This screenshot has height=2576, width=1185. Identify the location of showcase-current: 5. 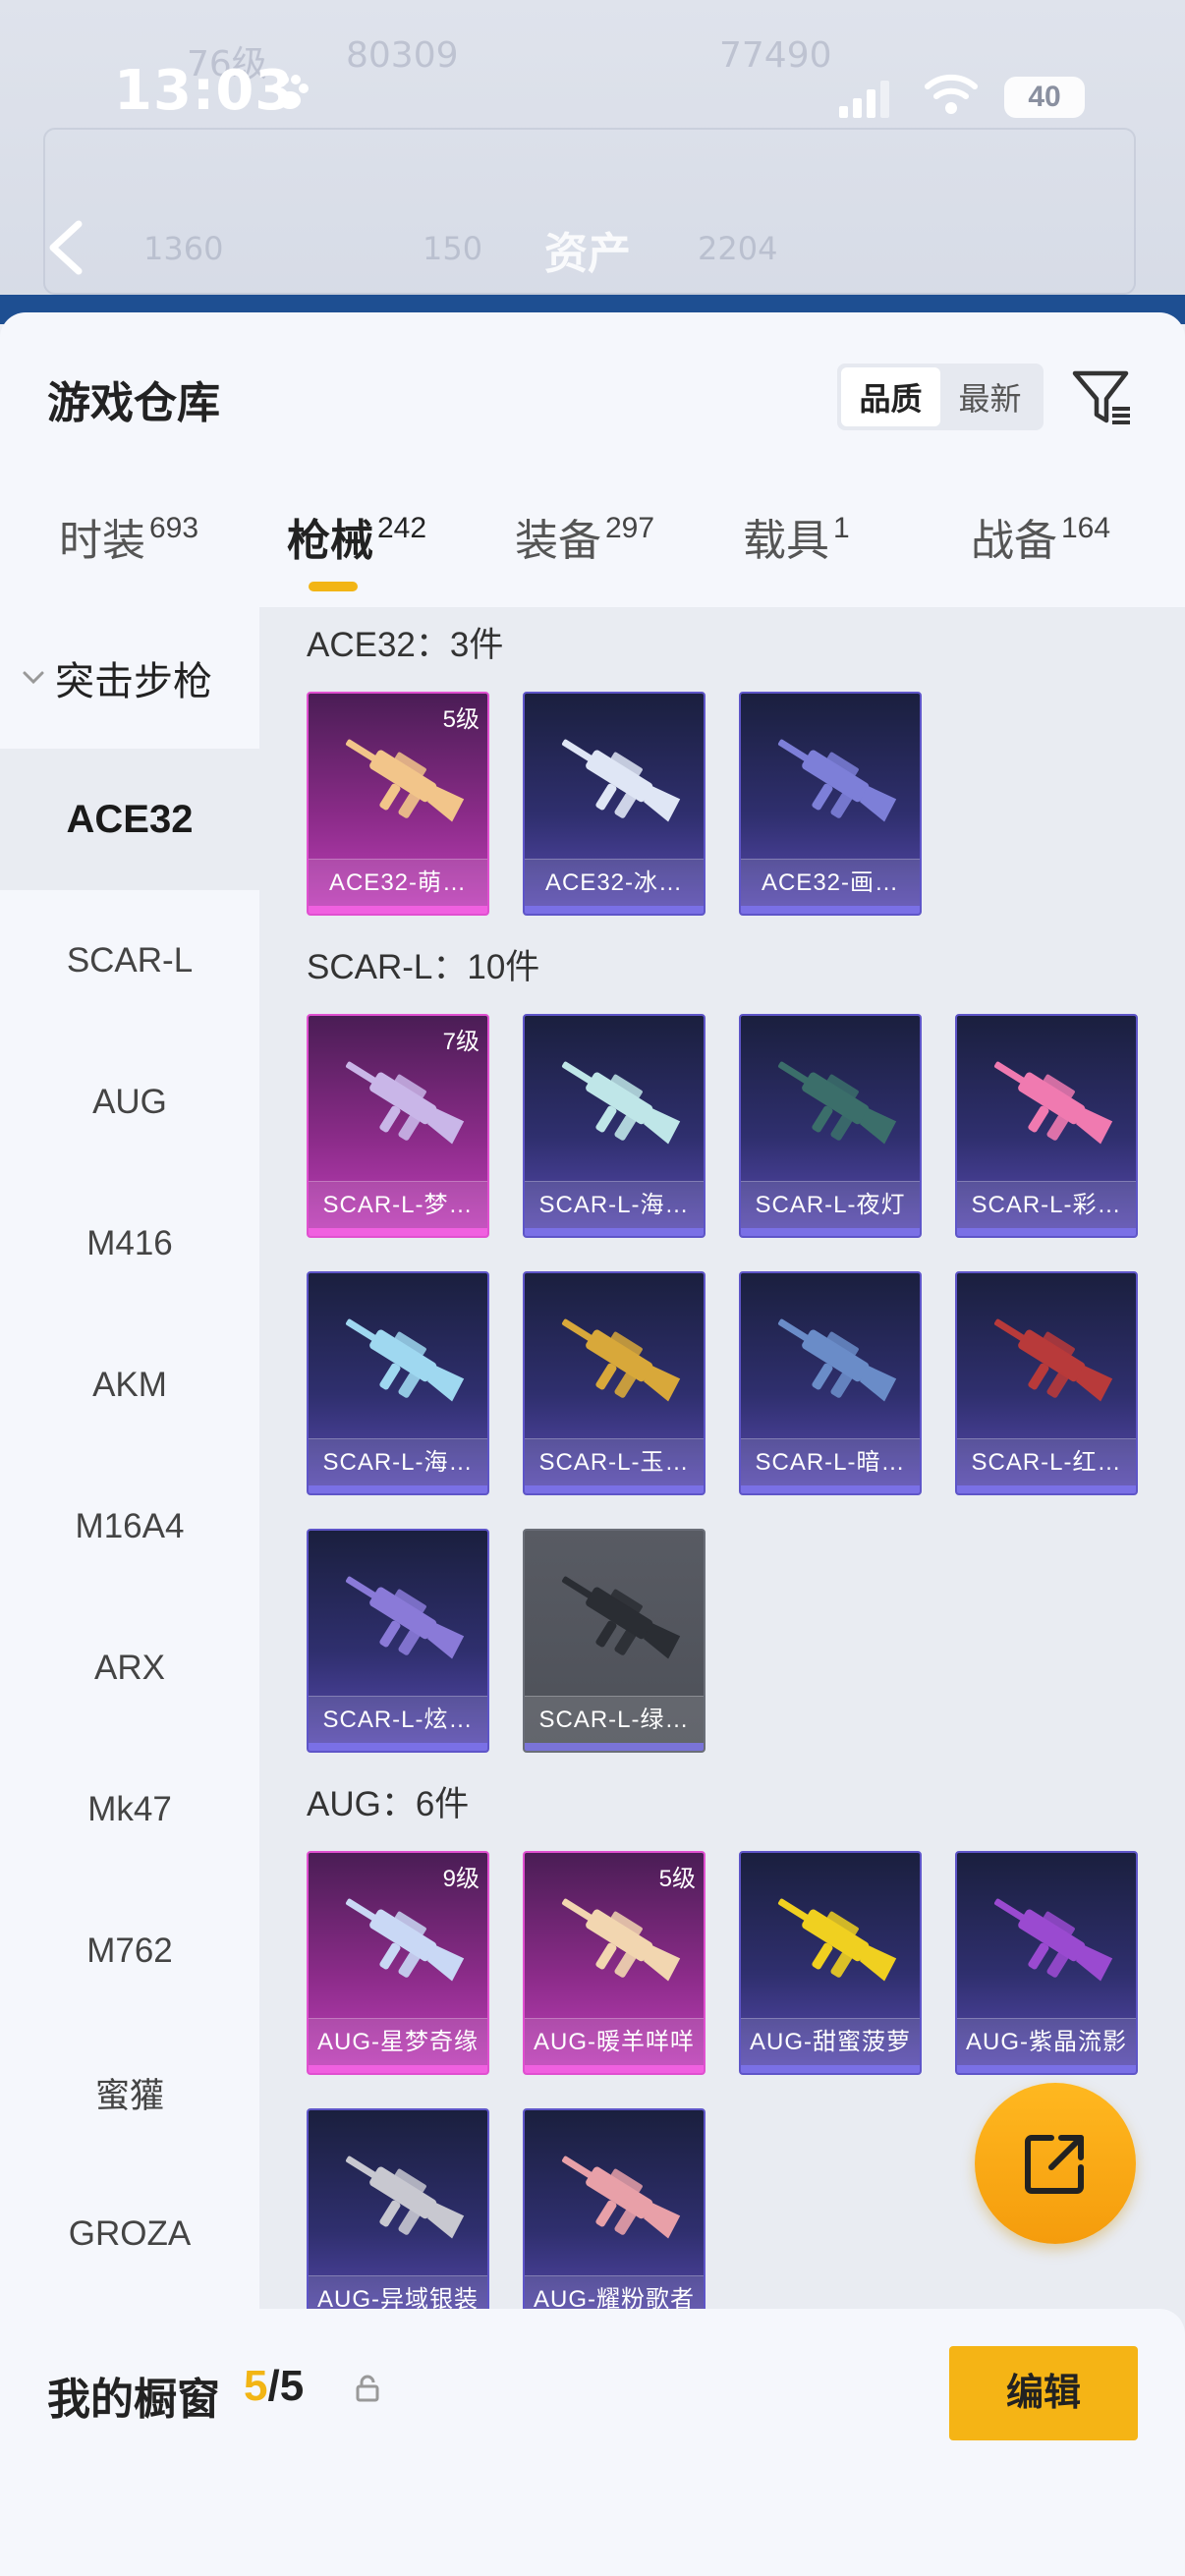
(256, 2386).